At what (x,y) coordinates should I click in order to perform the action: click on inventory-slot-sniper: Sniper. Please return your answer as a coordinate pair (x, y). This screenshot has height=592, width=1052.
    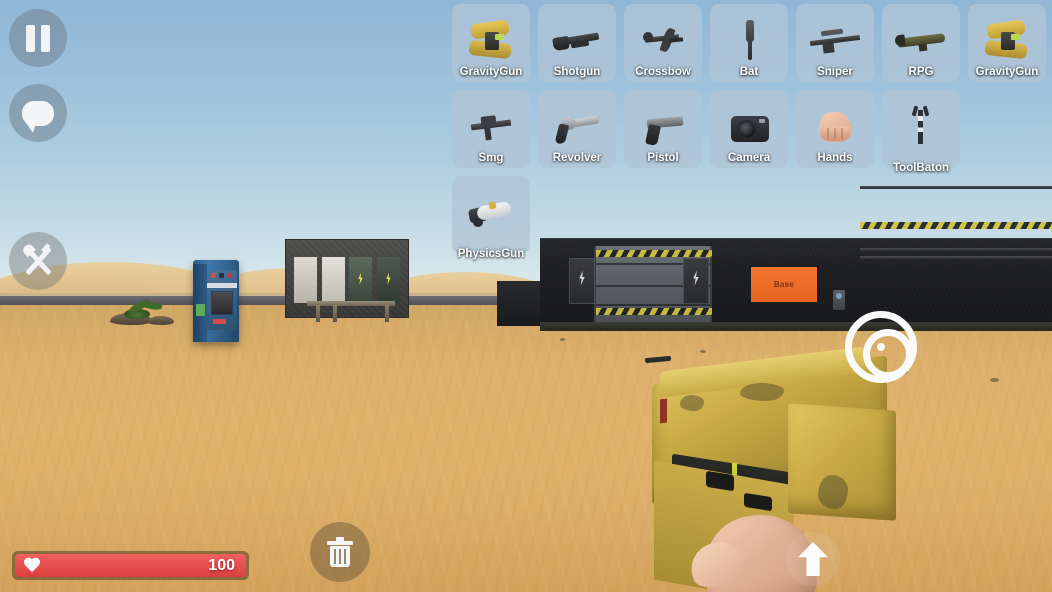
    Looking at the image, I should click on (835, 43).